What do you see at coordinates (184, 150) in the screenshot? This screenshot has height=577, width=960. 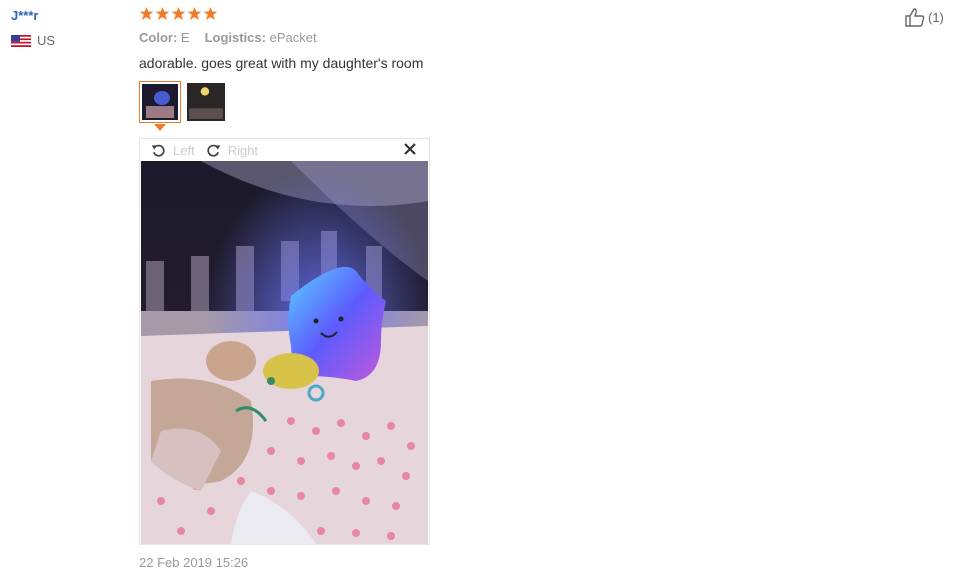 I see `rotate-left-label: Left` at bounding box center [184, 150].